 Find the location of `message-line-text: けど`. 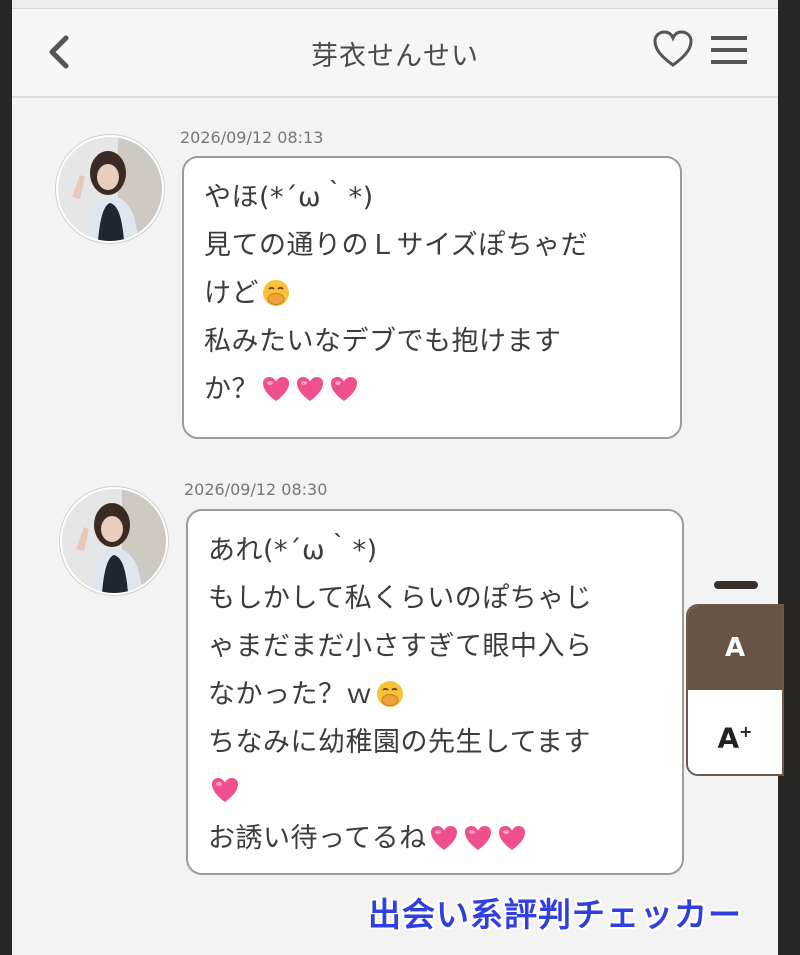

message-line-text: けど is located at coordinates (231, 293).